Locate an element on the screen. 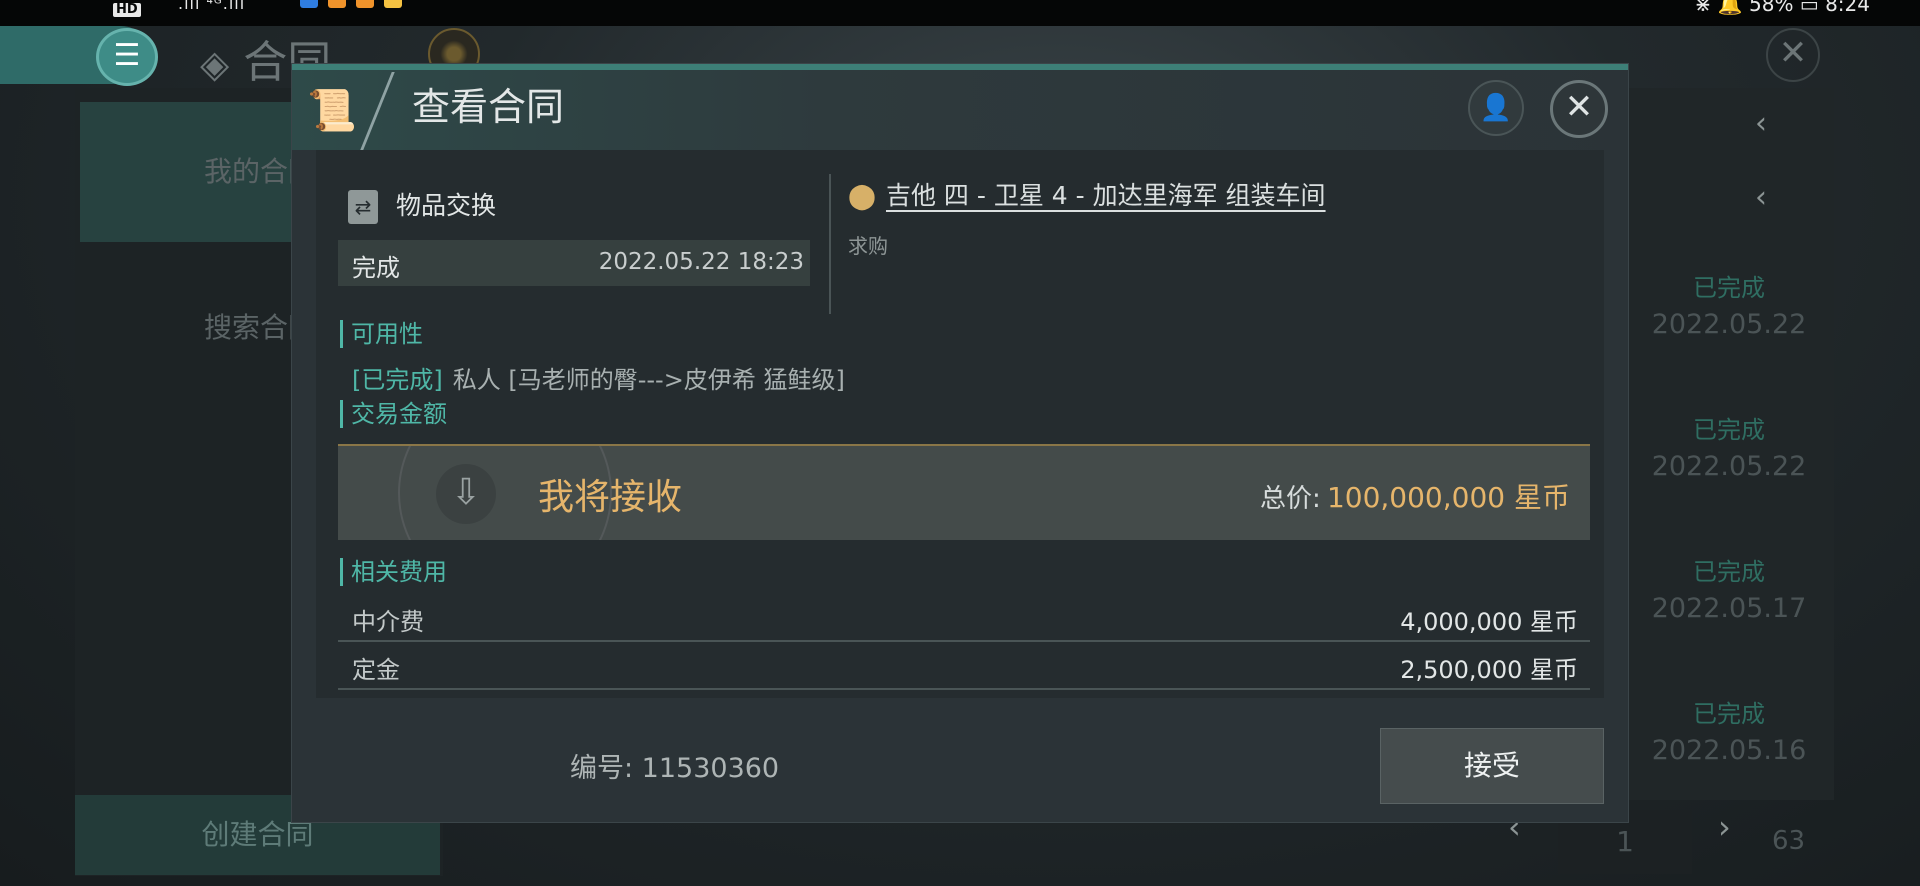  hamburger-icon: ☰ is located at coordinates (127, 55).